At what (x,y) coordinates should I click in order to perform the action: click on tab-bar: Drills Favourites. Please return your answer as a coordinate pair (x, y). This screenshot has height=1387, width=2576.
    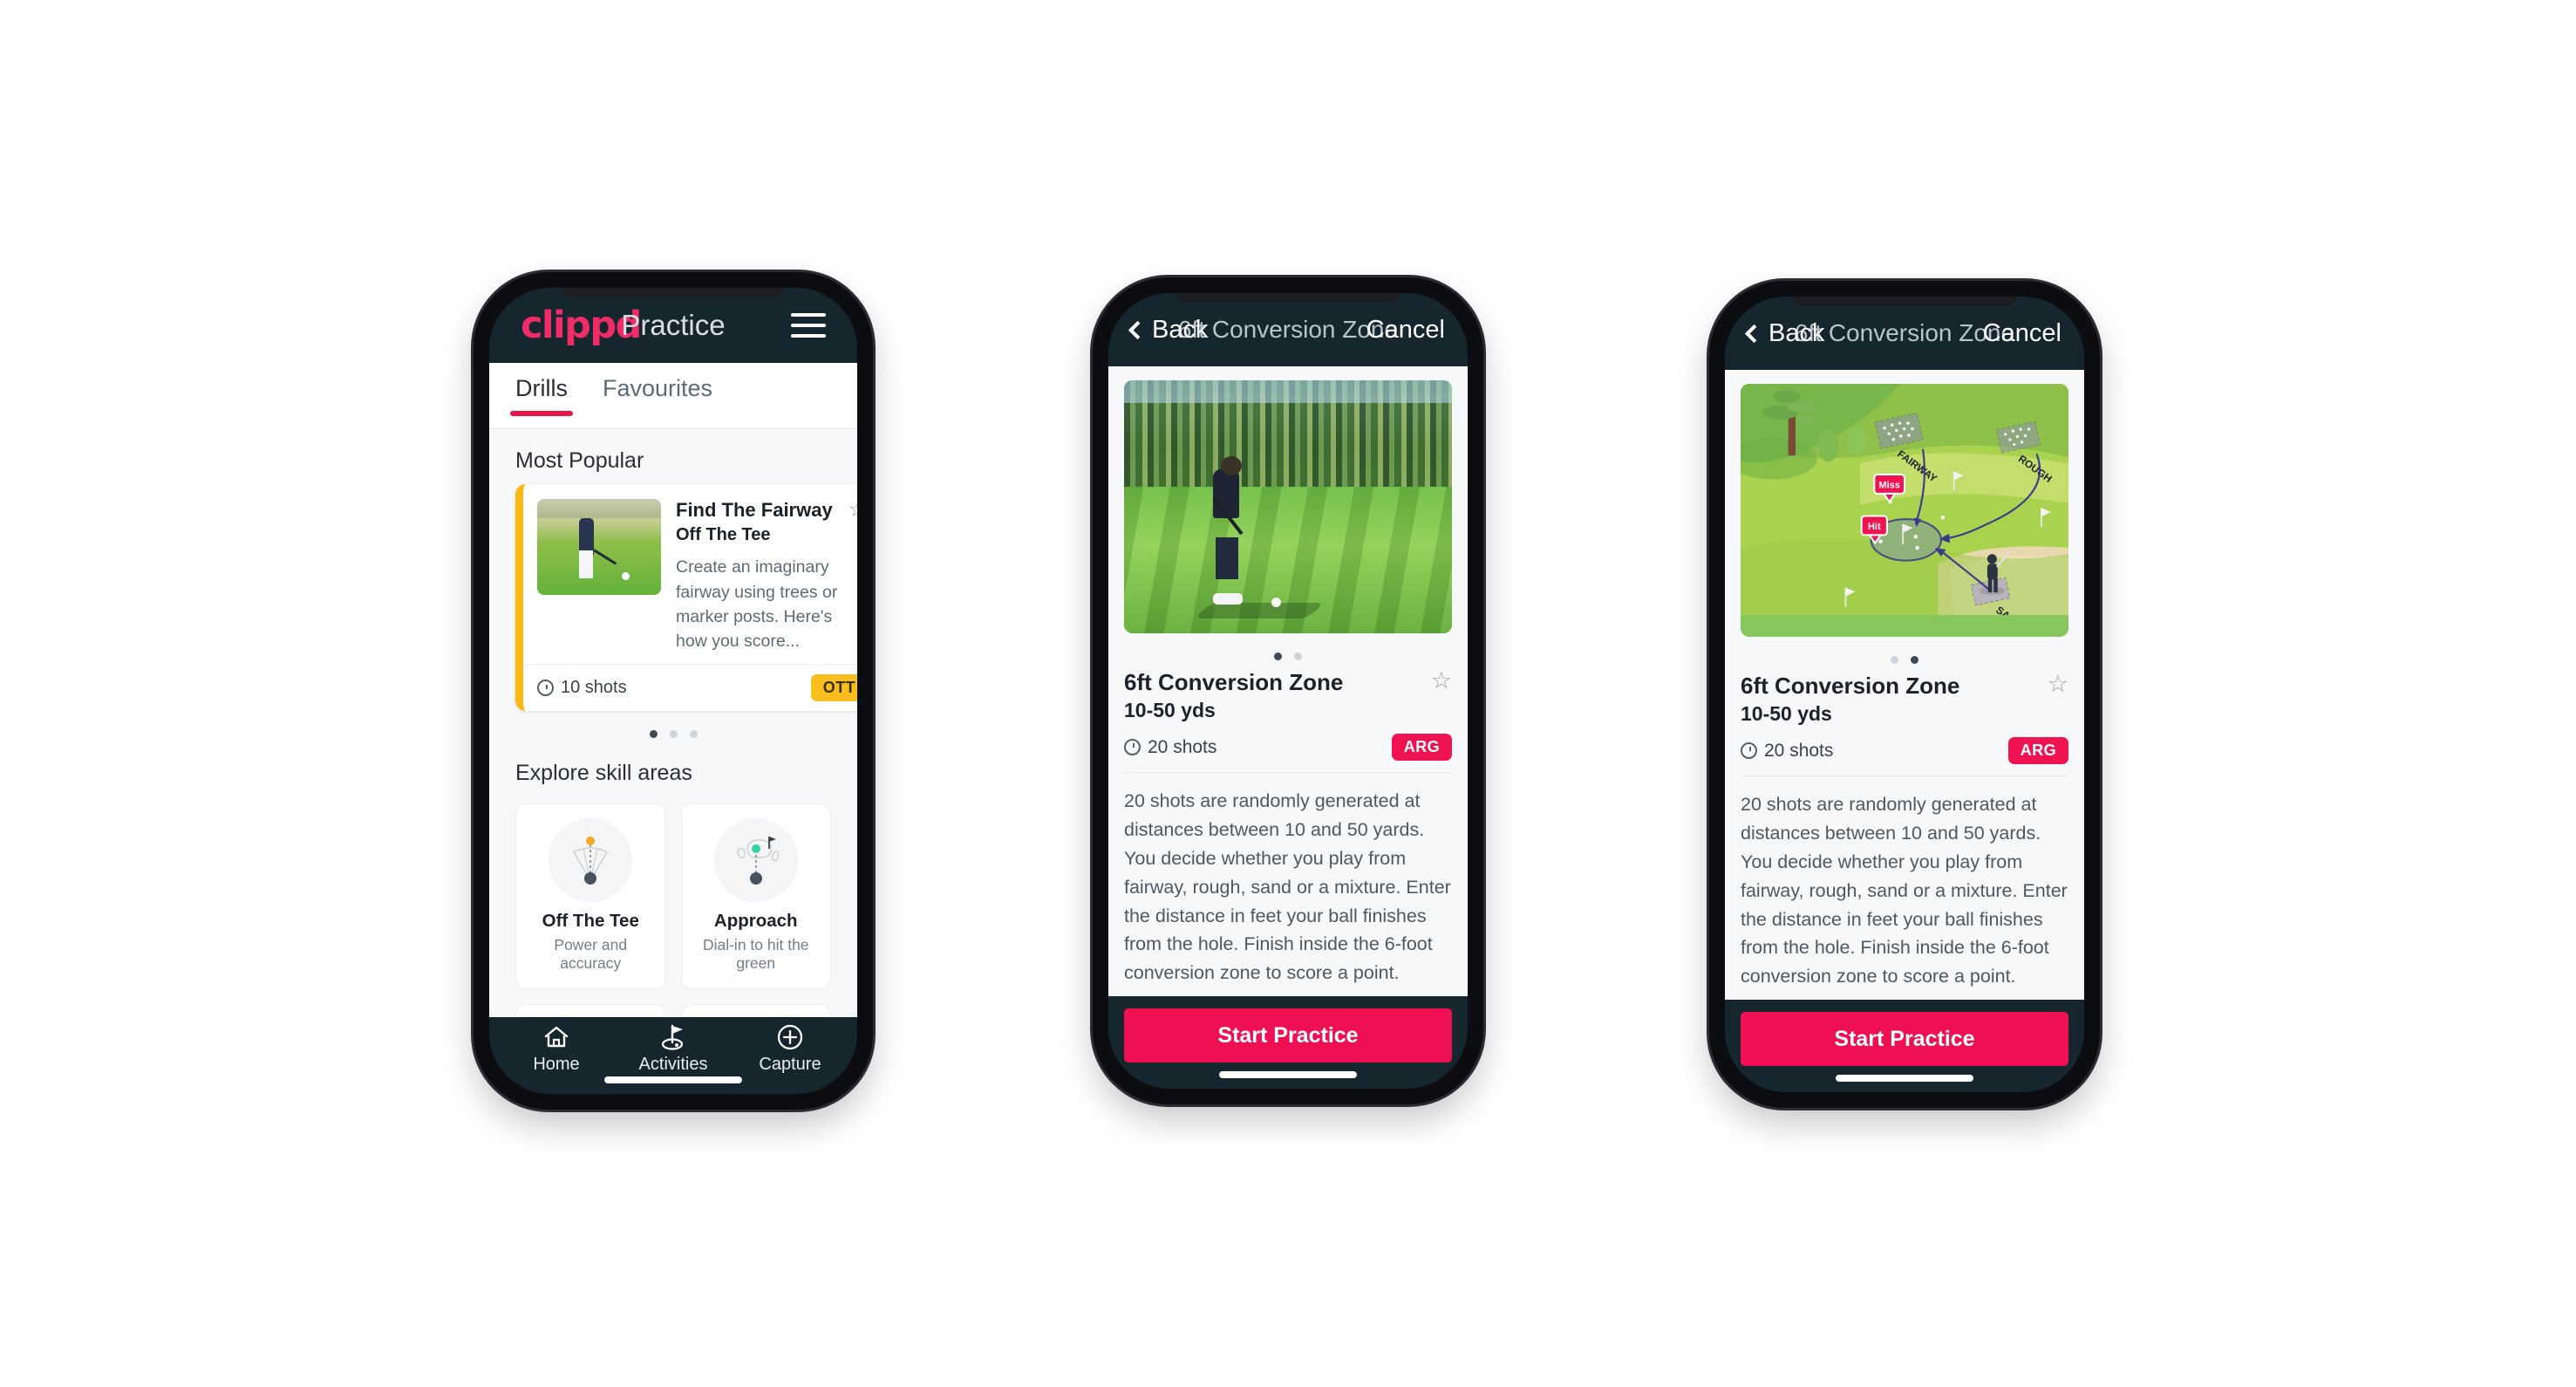
    Looking at the image, I should click on (673, 396).